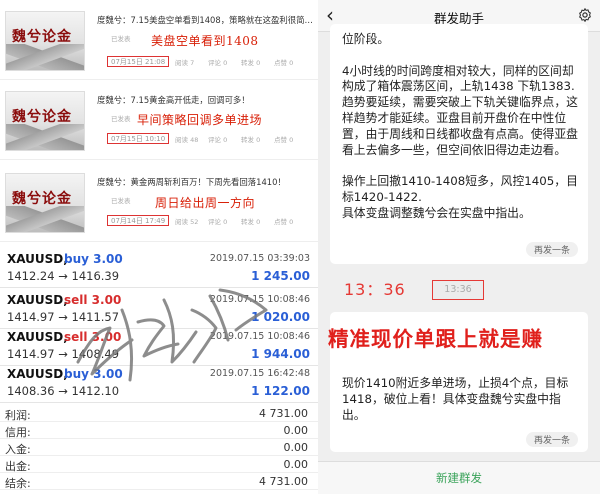 This screenshot has height=494, width=600. I want to click on article-stats: 阅读 52 评论 0 转发 0 点赞 0, so click(241, 221).